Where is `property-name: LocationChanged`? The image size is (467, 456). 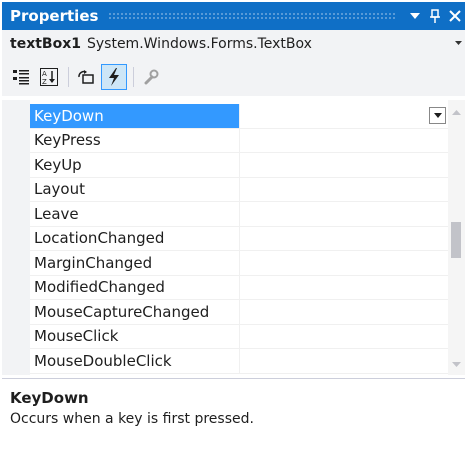
property-name: LocationChanged is located at coordinates (135, 238).